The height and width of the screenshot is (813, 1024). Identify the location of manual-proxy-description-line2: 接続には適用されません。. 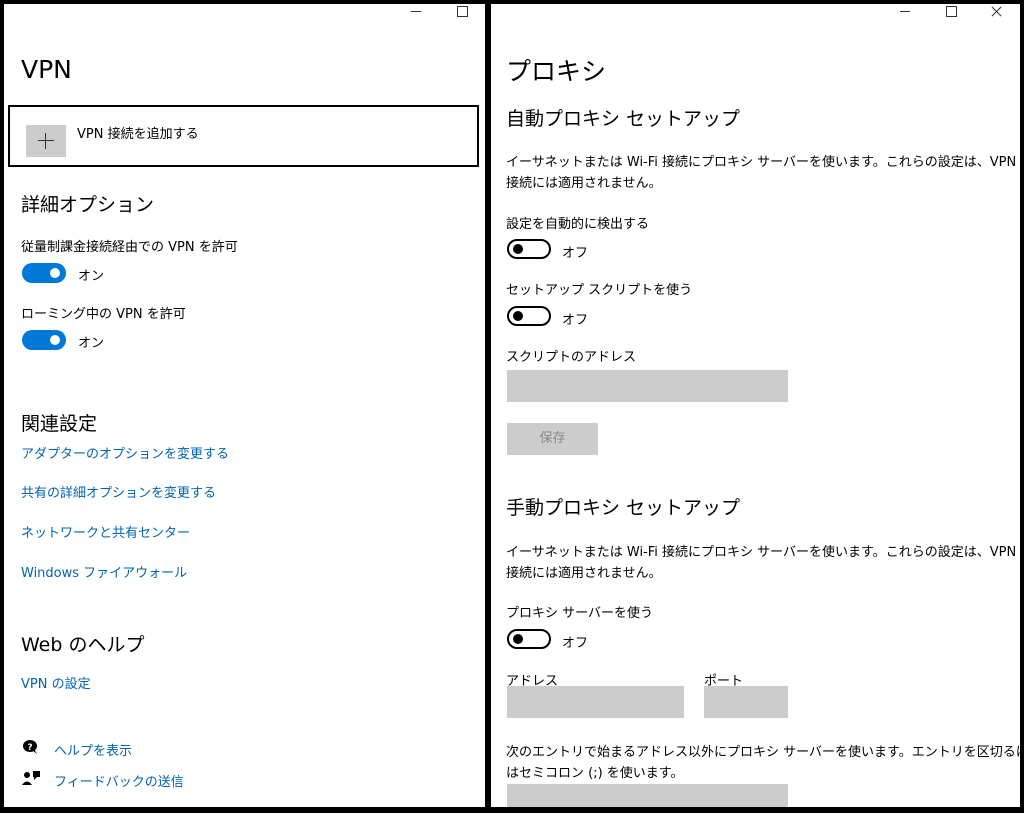
(584, 573).